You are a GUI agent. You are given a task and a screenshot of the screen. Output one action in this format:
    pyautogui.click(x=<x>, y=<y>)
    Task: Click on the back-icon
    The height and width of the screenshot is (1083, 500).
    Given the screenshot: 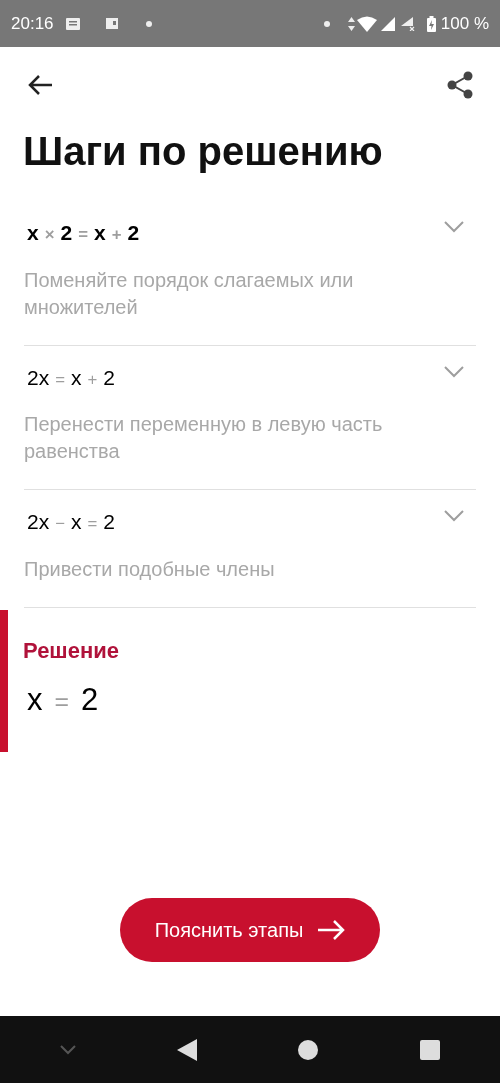 What is the action you would take?
    pyautogui.click(x=186, y=1049)
    